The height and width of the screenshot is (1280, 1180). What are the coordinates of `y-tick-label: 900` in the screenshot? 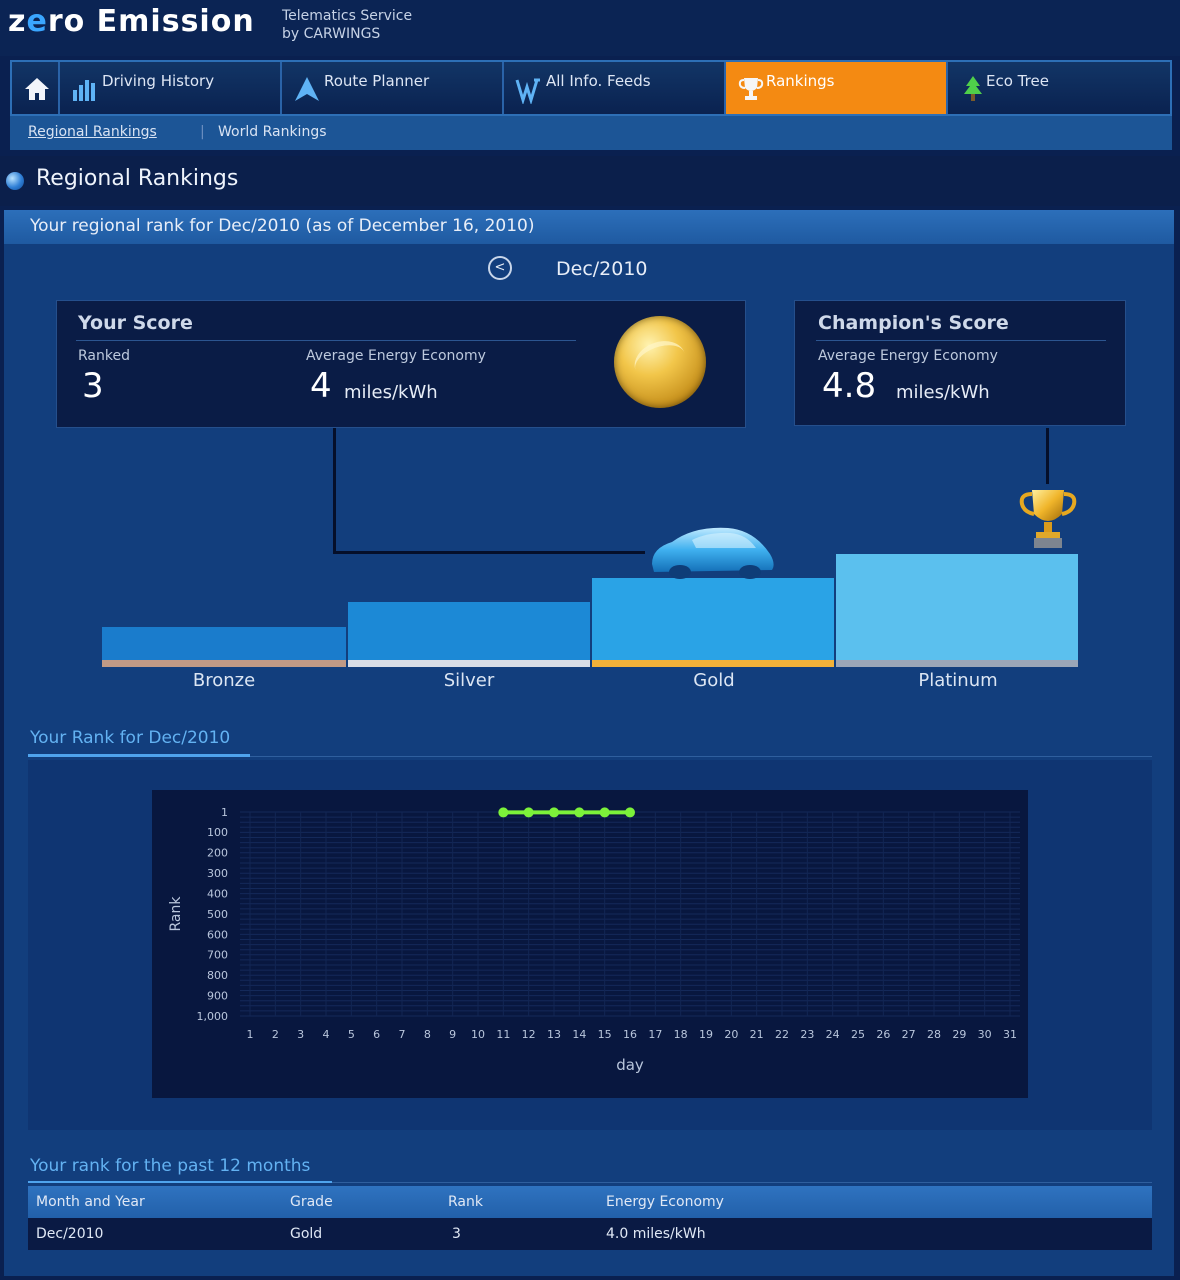 It's located at (217, 996).